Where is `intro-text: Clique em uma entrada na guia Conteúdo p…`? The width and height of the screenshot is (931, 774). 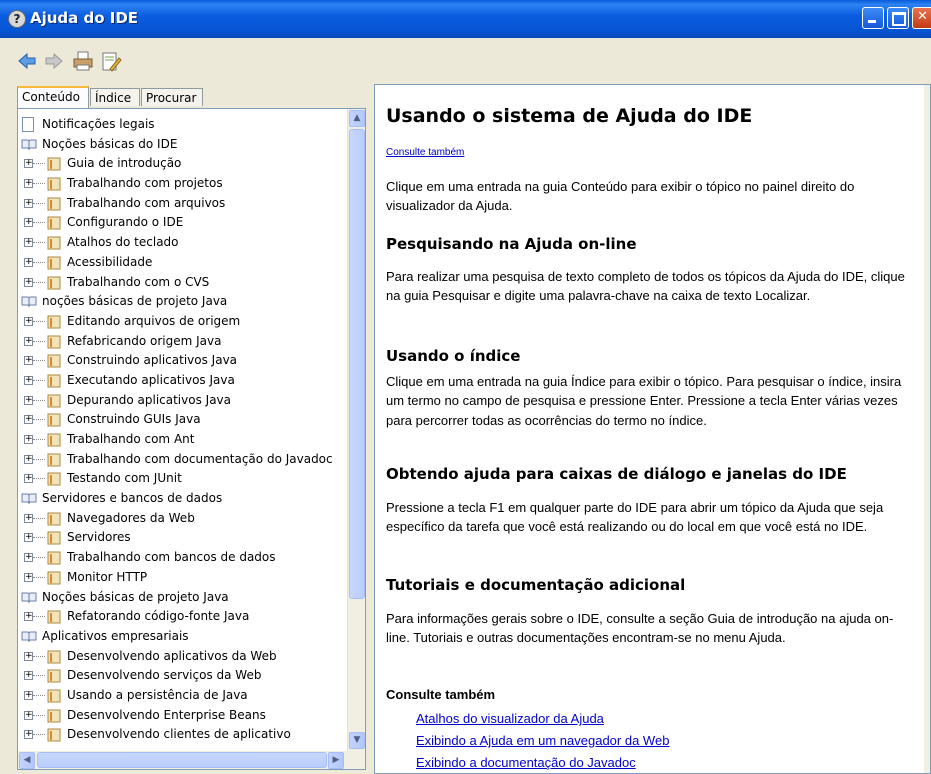
intro-text: Clique em uma entrada na guia Conteúdo p… is located at coordinates (620, 196).